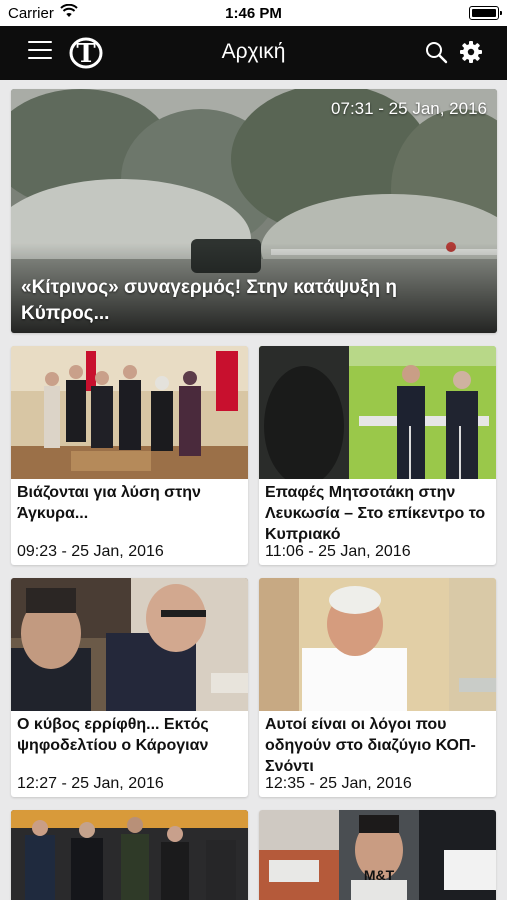 The image size is (507, 900). What do you see at coordinates (409, 108) in the screenshot?
I see `featured-article-timestamp: 07:31 - 25 Jan, 2016` at bounding box center [409, 108].